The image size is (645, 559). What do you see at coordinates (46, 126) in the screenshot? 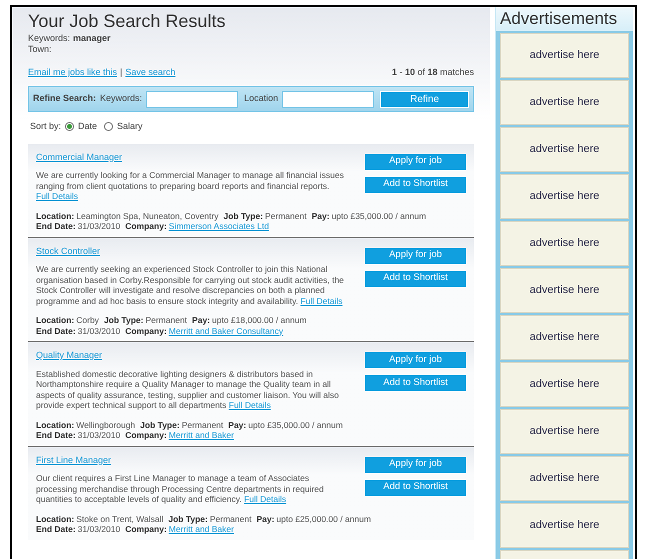
I see `sort-label: Sort by:` at bounding box center [46, 126].